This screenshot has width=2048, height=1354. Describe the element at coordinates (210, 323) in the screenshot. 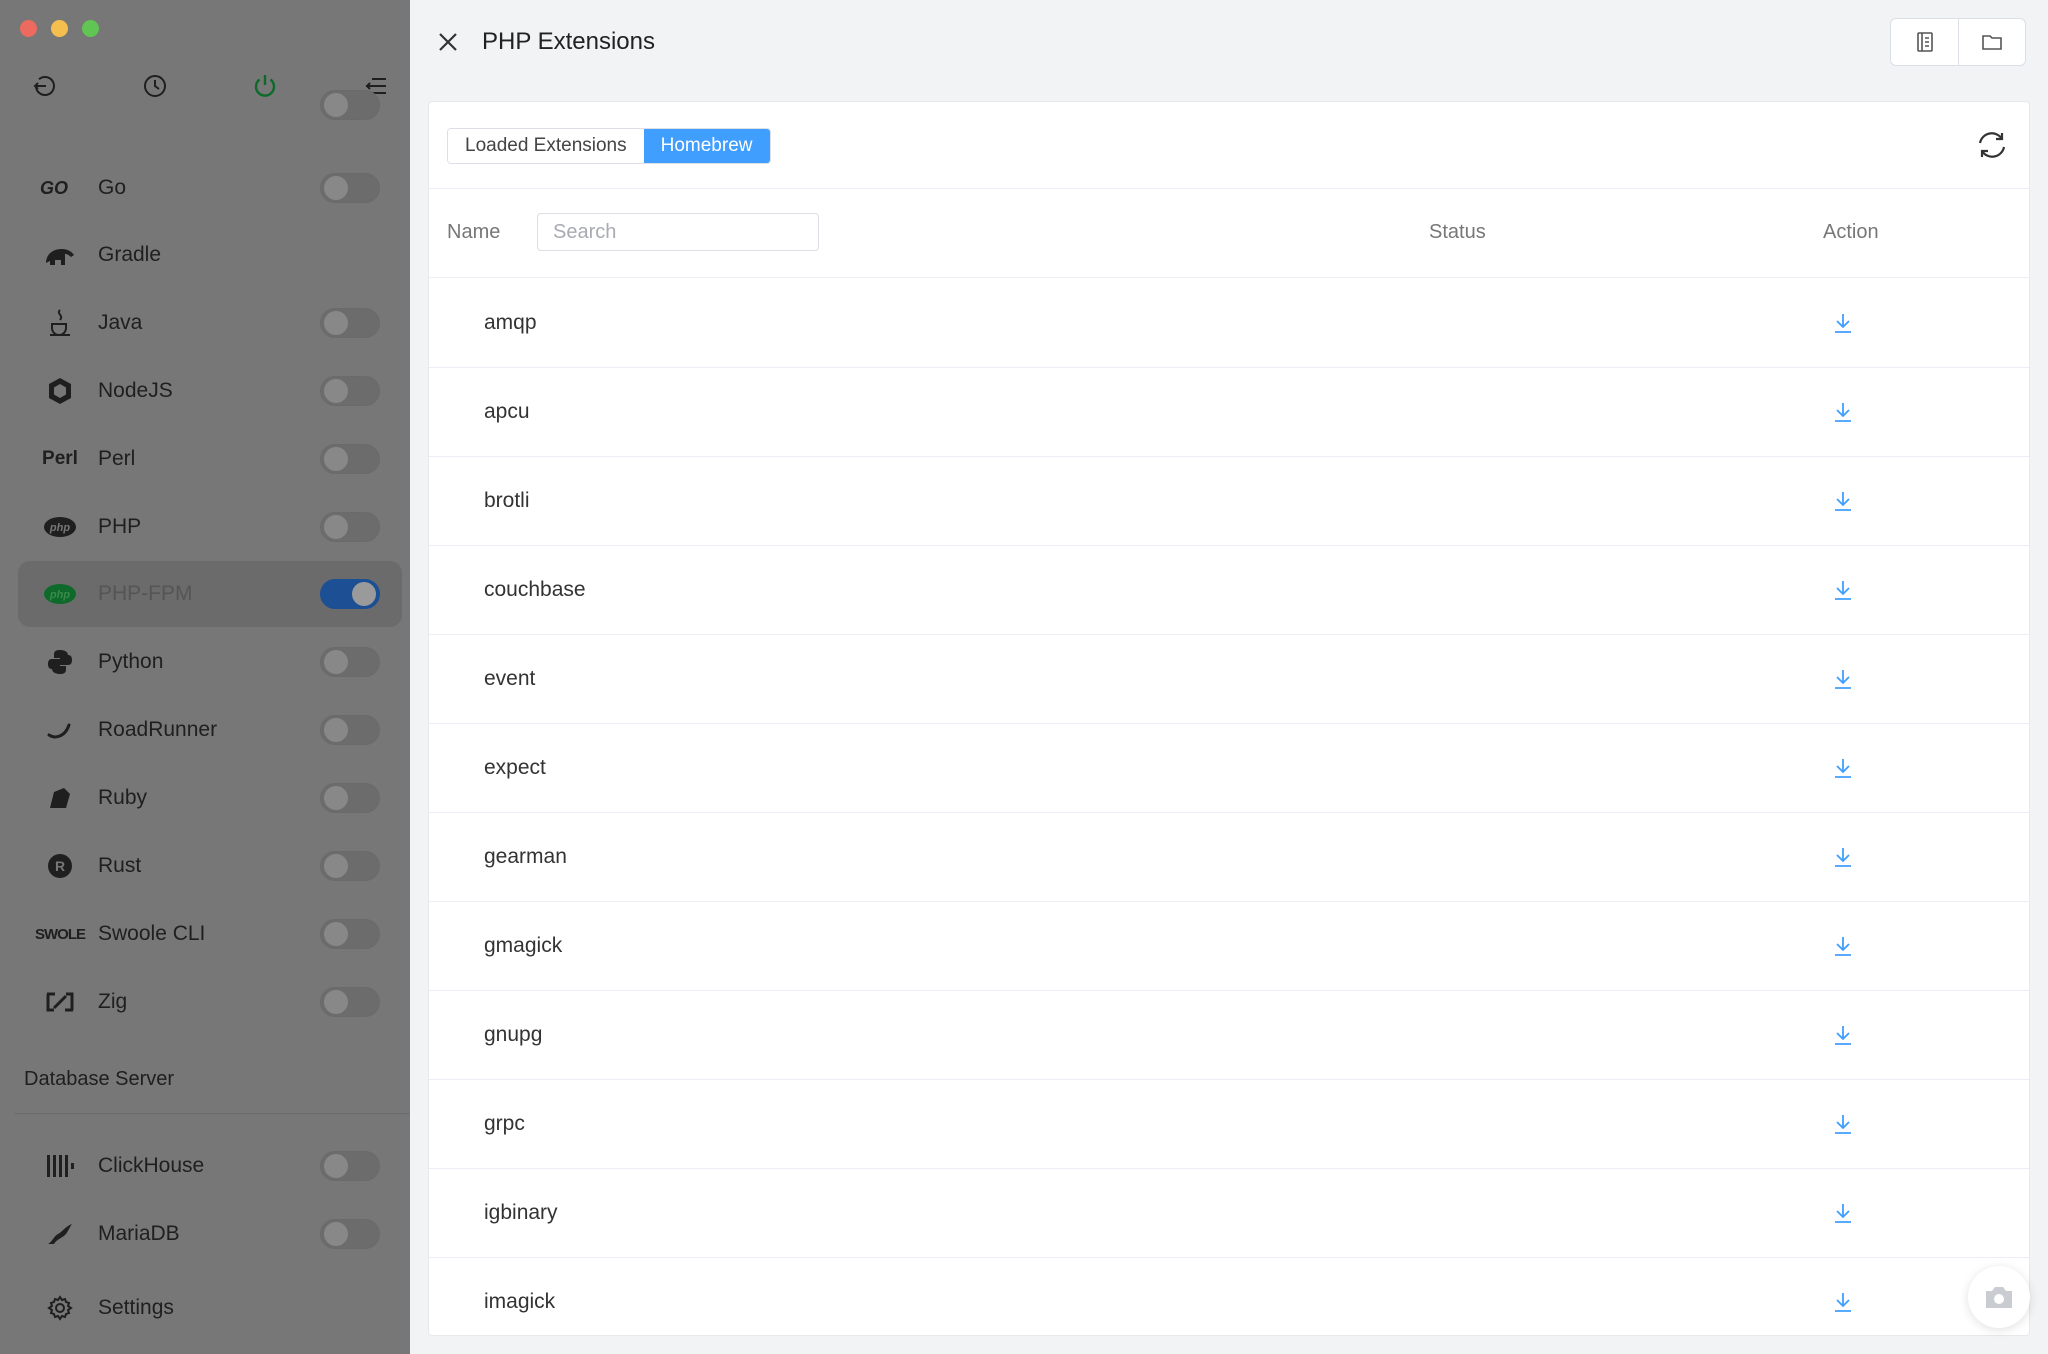

I see `sidebar-item-java: Java` at that location.